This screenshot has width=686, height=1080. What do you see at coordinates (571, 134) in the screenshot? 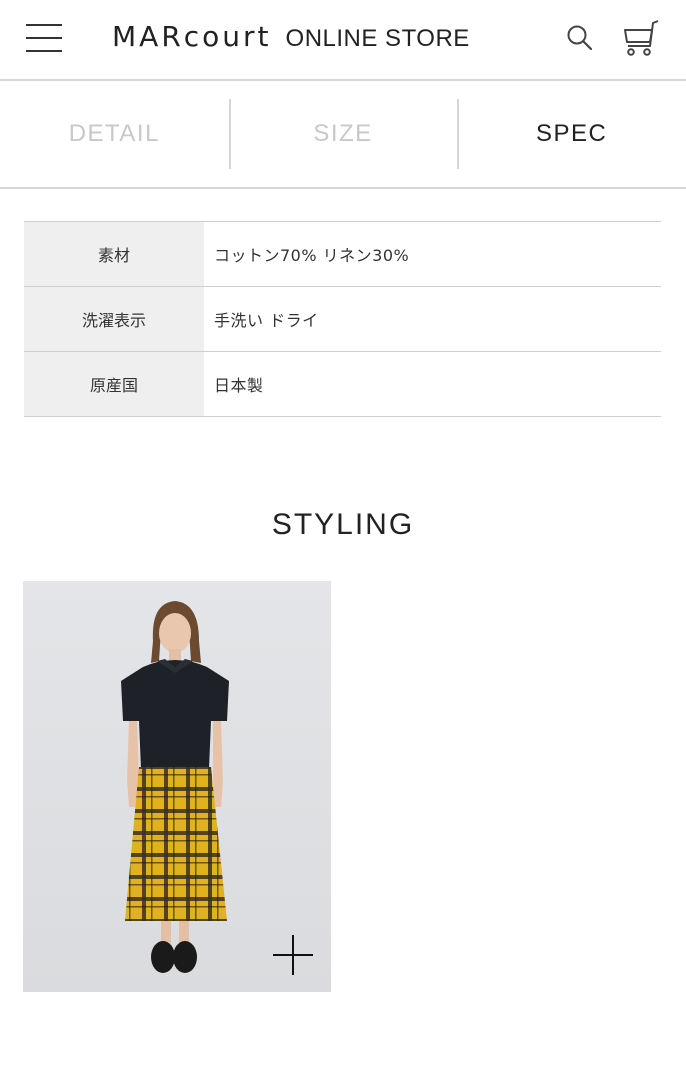
I see `tab-spec: SPEC` at bounding box center [571, 134].